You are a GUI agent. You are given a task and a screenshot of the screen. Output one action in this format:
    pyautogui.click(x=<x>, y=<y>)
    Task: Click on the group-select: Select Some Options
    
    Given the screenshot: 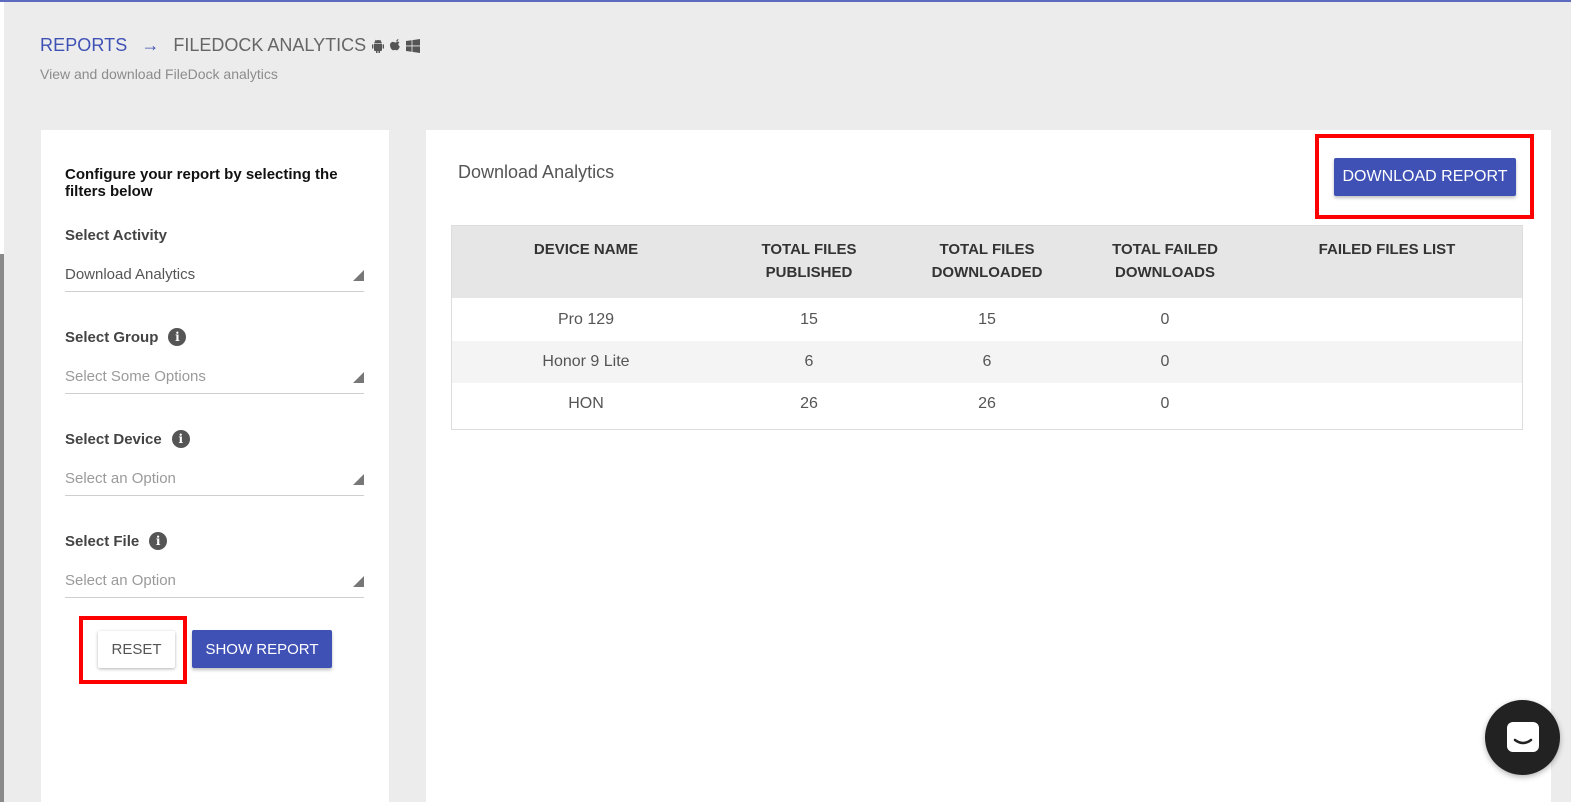 What is the action you would take?
    pyautogui.click(x=214, y=377)
    